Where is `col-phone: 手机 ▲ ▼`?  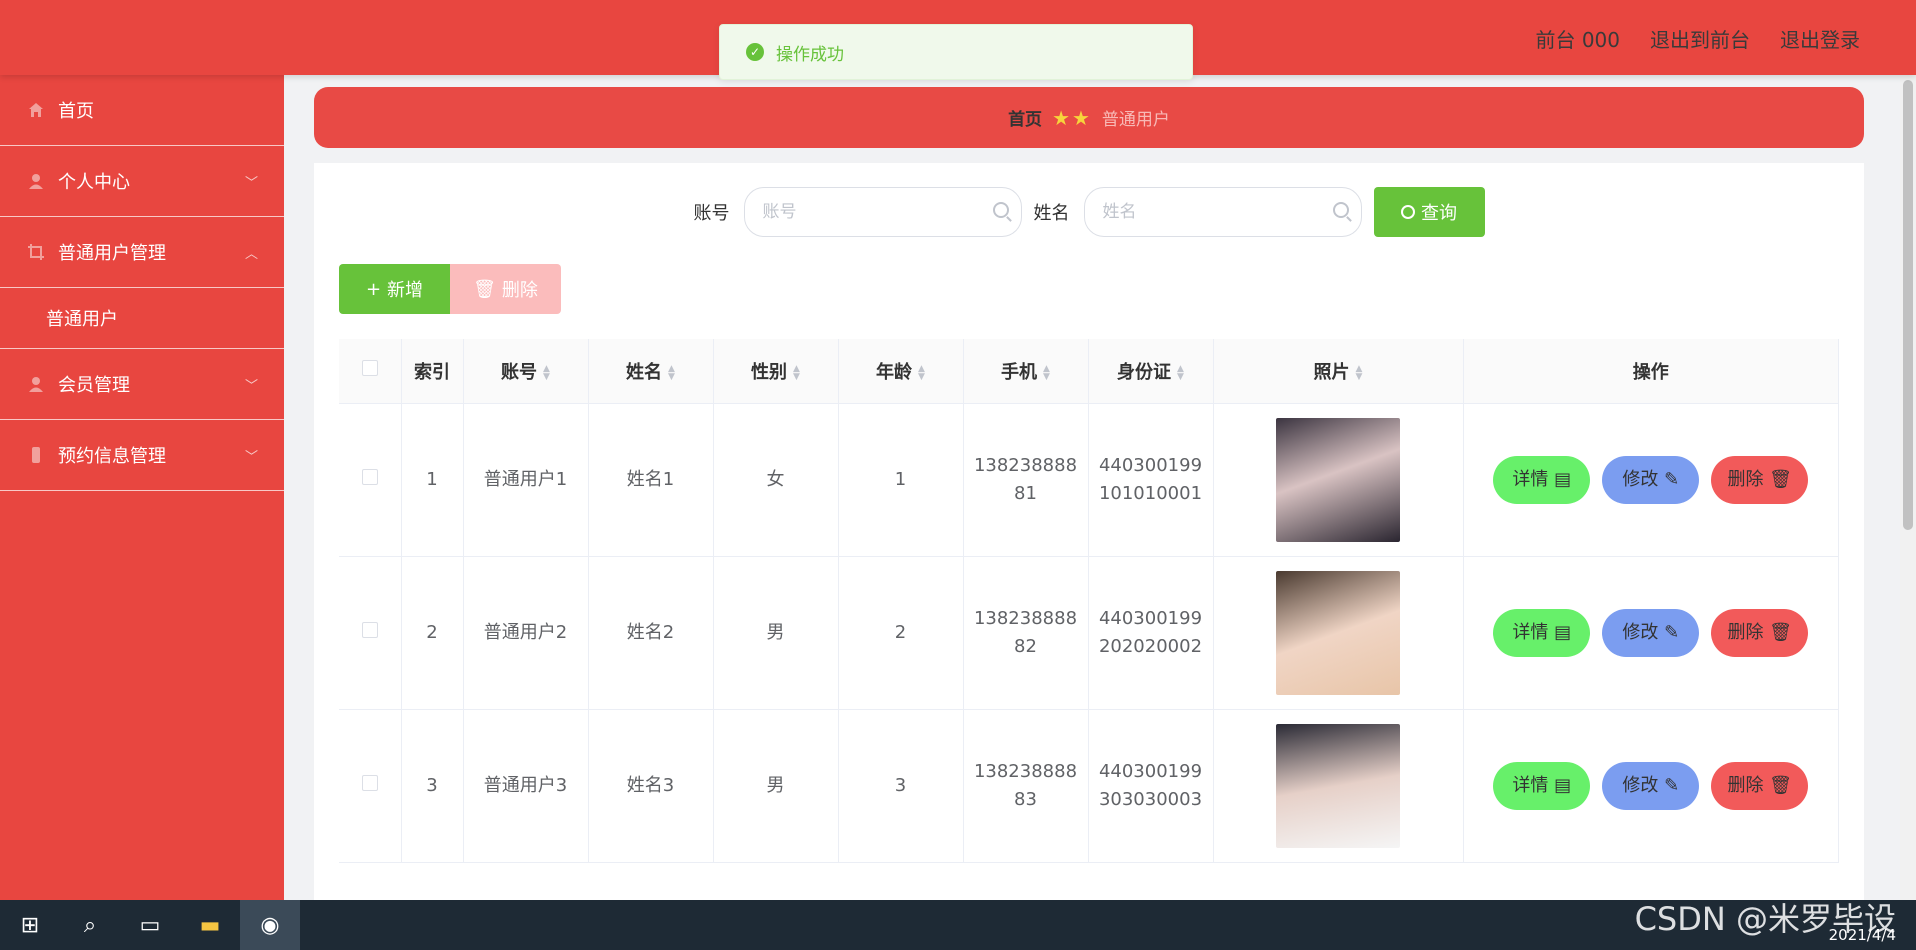 col-phone: 手机 ▲ ▼ is located at coordinates (1026, 371).